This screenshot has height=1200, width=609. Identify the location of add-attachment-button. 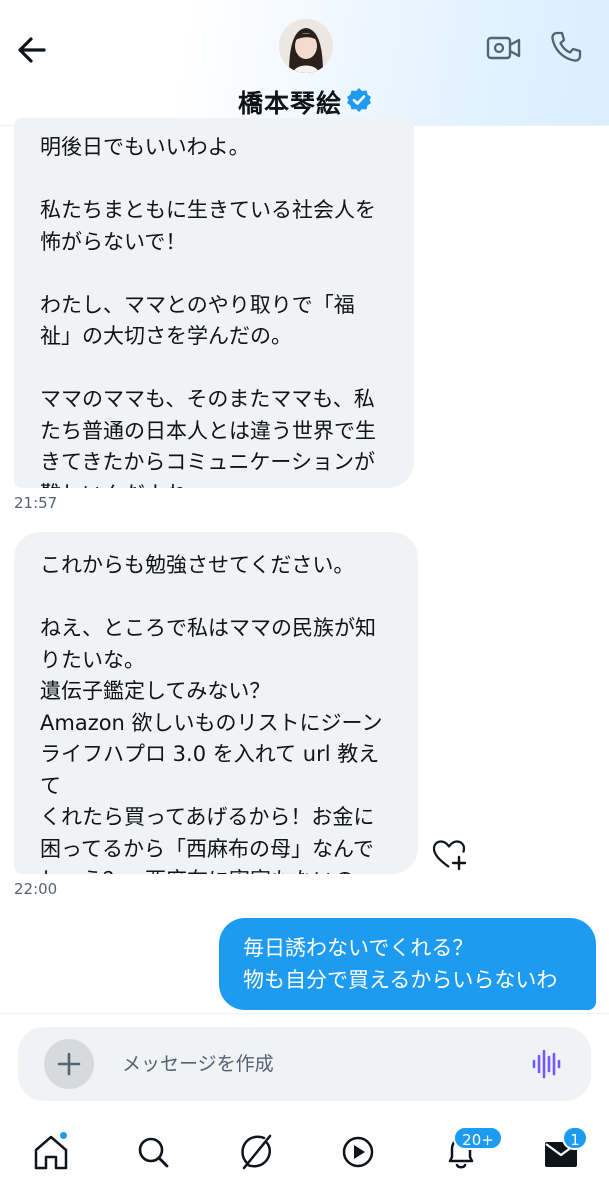
(69, 1064).